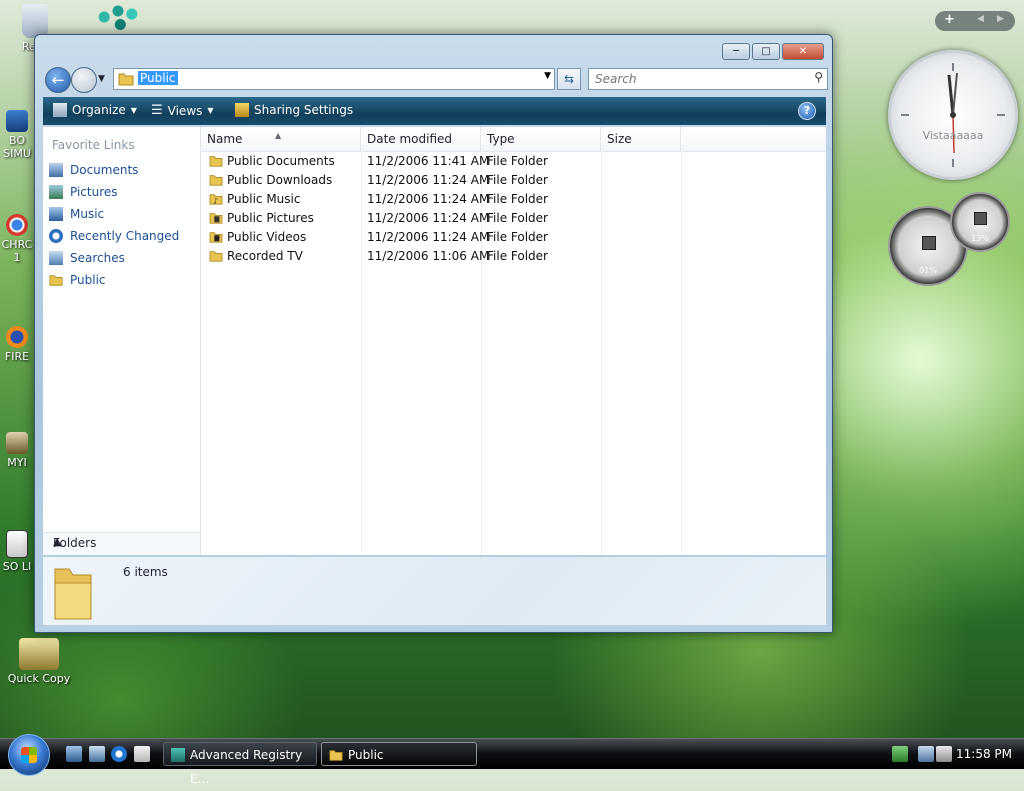 This screenshot has height=791, width=1024. I want to click on favorite-link-label: Music, so click(87, 214).